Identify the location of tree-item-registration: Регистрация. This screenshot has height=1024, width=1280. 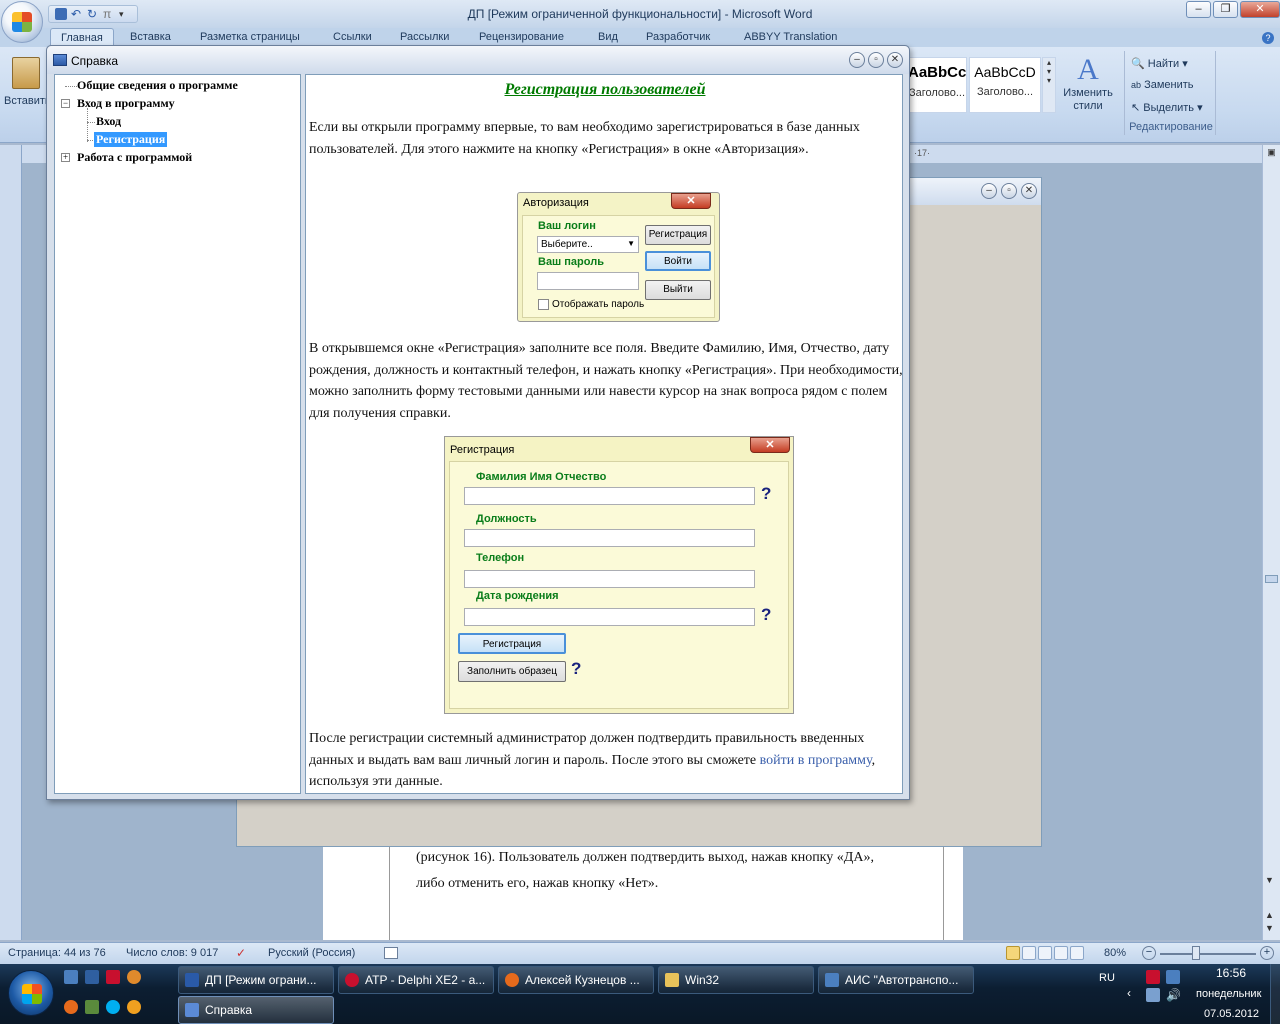
(131, 139).